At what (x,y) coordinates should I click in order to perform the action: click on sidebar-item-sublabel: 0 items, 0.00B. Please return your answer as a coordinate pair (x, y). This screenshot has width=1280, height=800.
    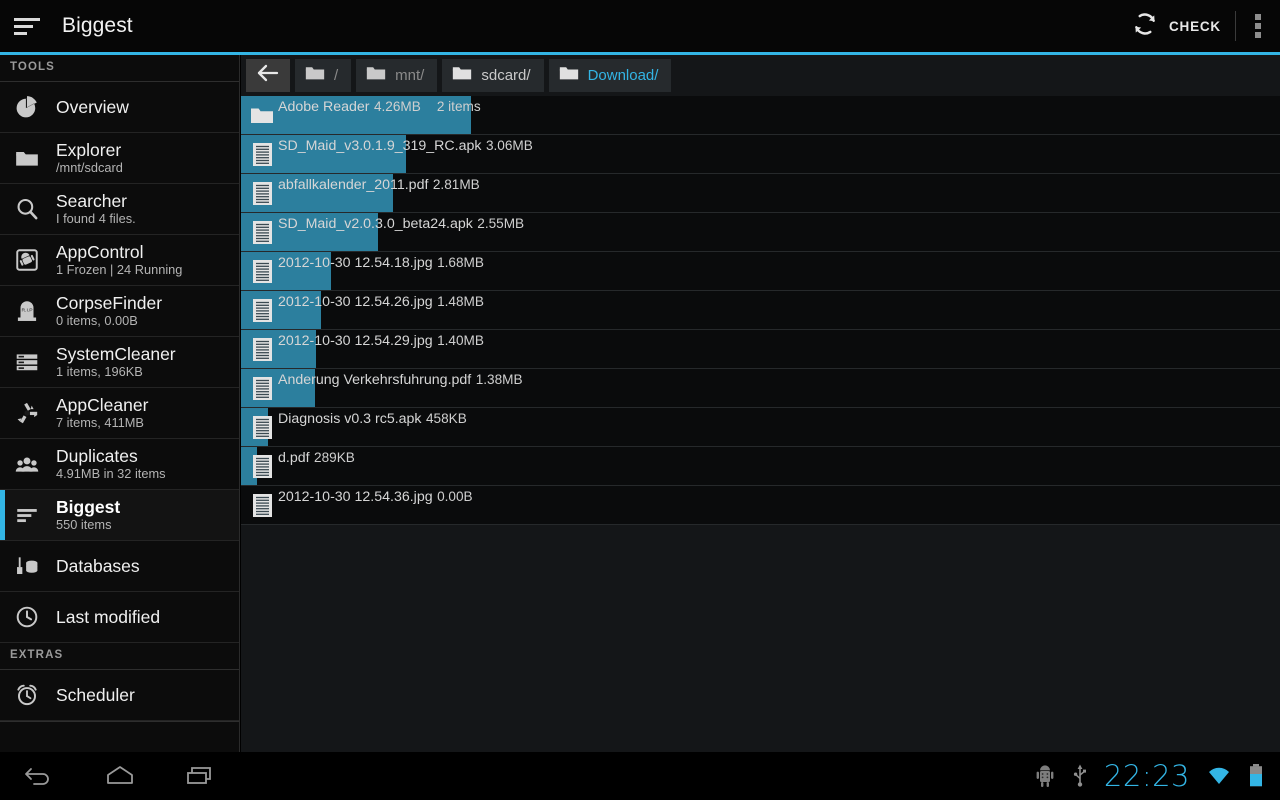
    Looking at the image, I should click on (97, 320).